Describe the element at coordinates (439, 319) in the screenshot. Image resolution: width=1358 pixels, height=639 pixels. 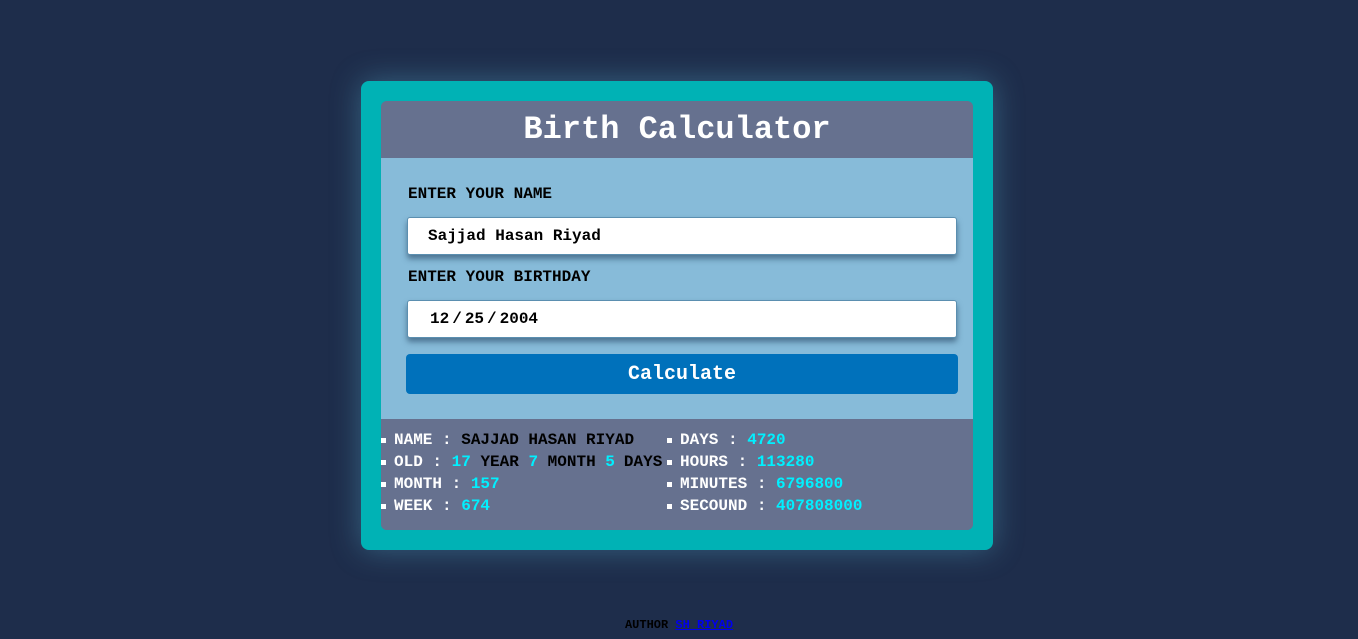
I see `birthday-month: 12` at that location.